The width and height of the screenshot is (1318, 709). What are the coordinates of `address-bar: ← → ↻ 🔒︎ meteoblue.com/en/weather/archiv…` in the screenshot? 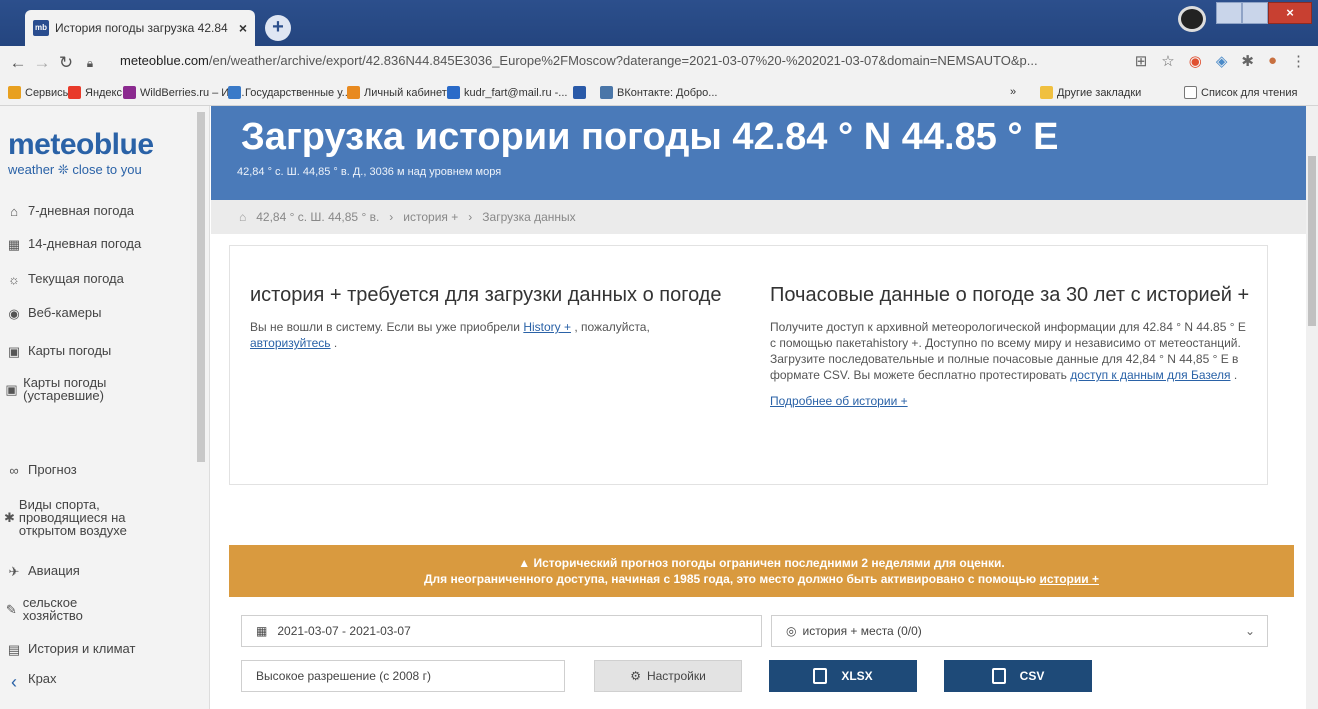 It's located at (659, 63).